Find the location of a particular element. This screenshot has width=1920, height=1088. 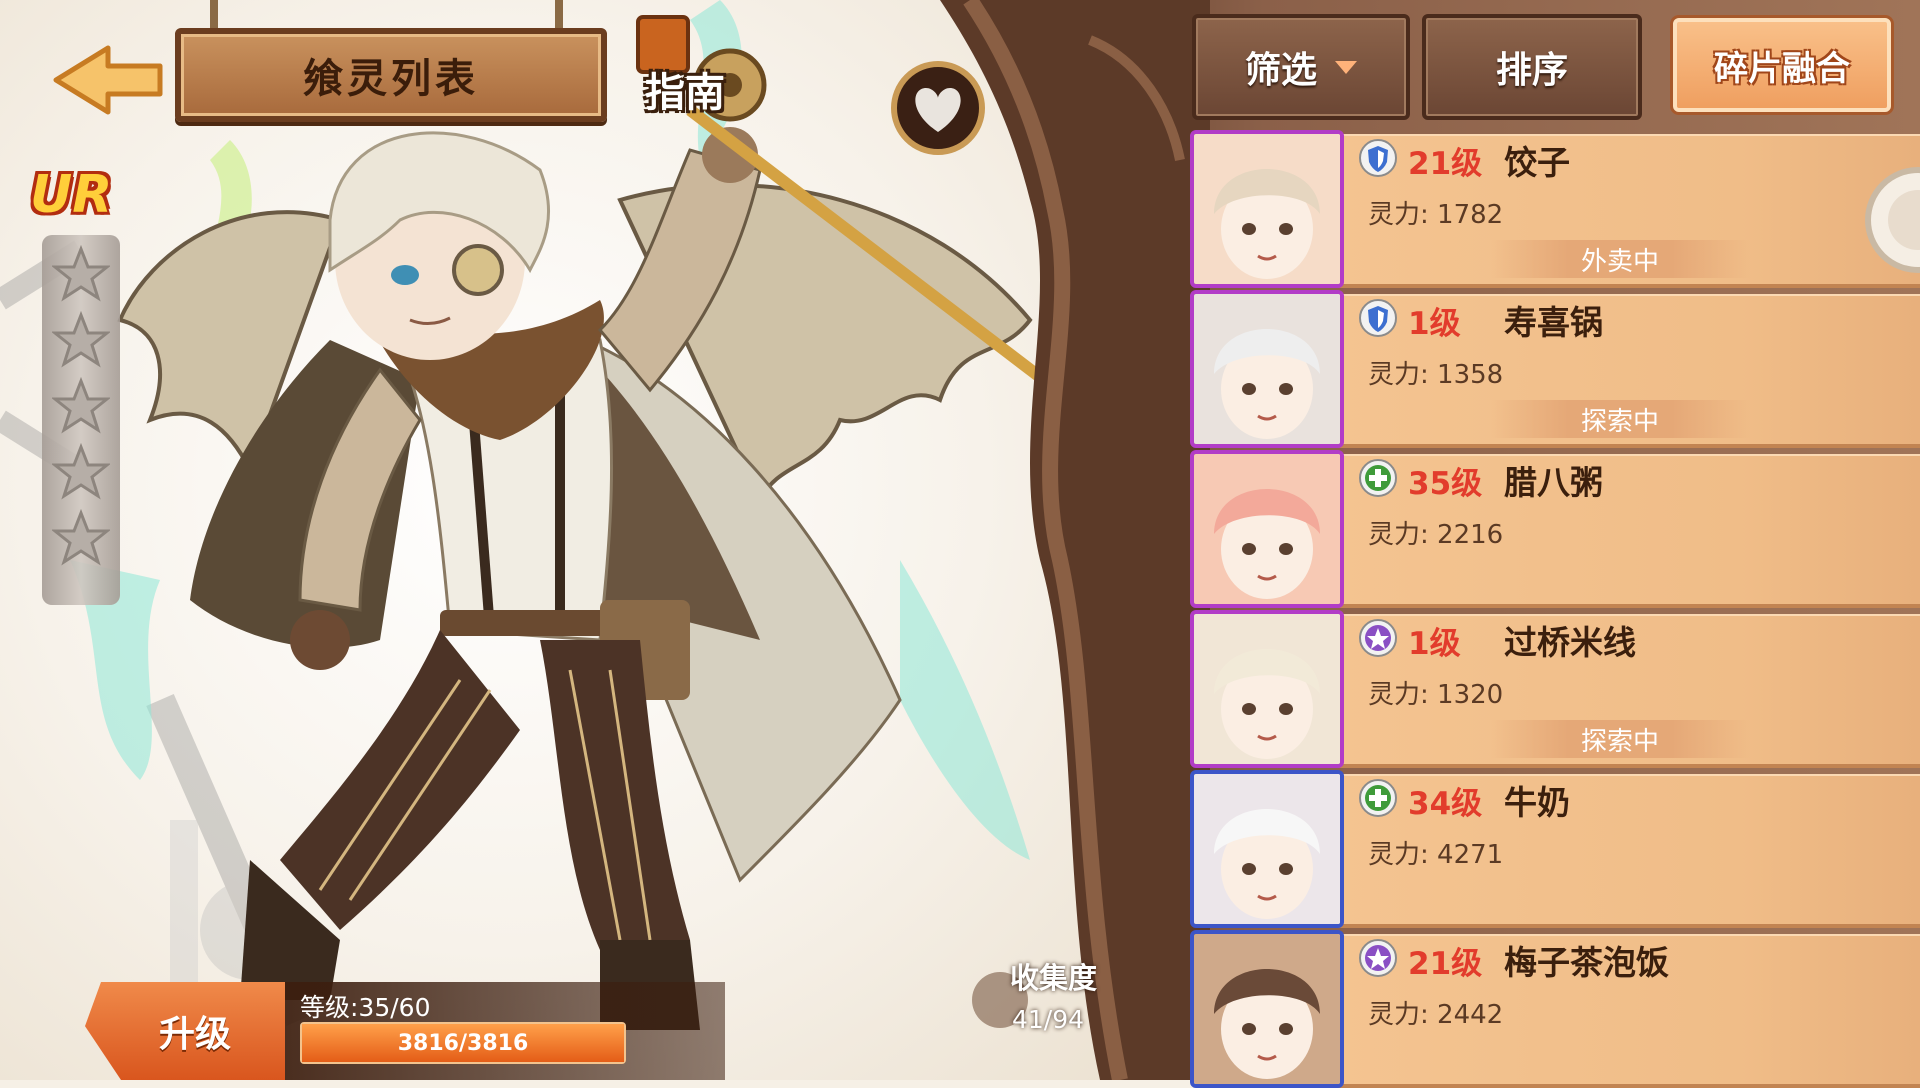

upgrade-button: 升级 is located at coordinates (185, 1031).